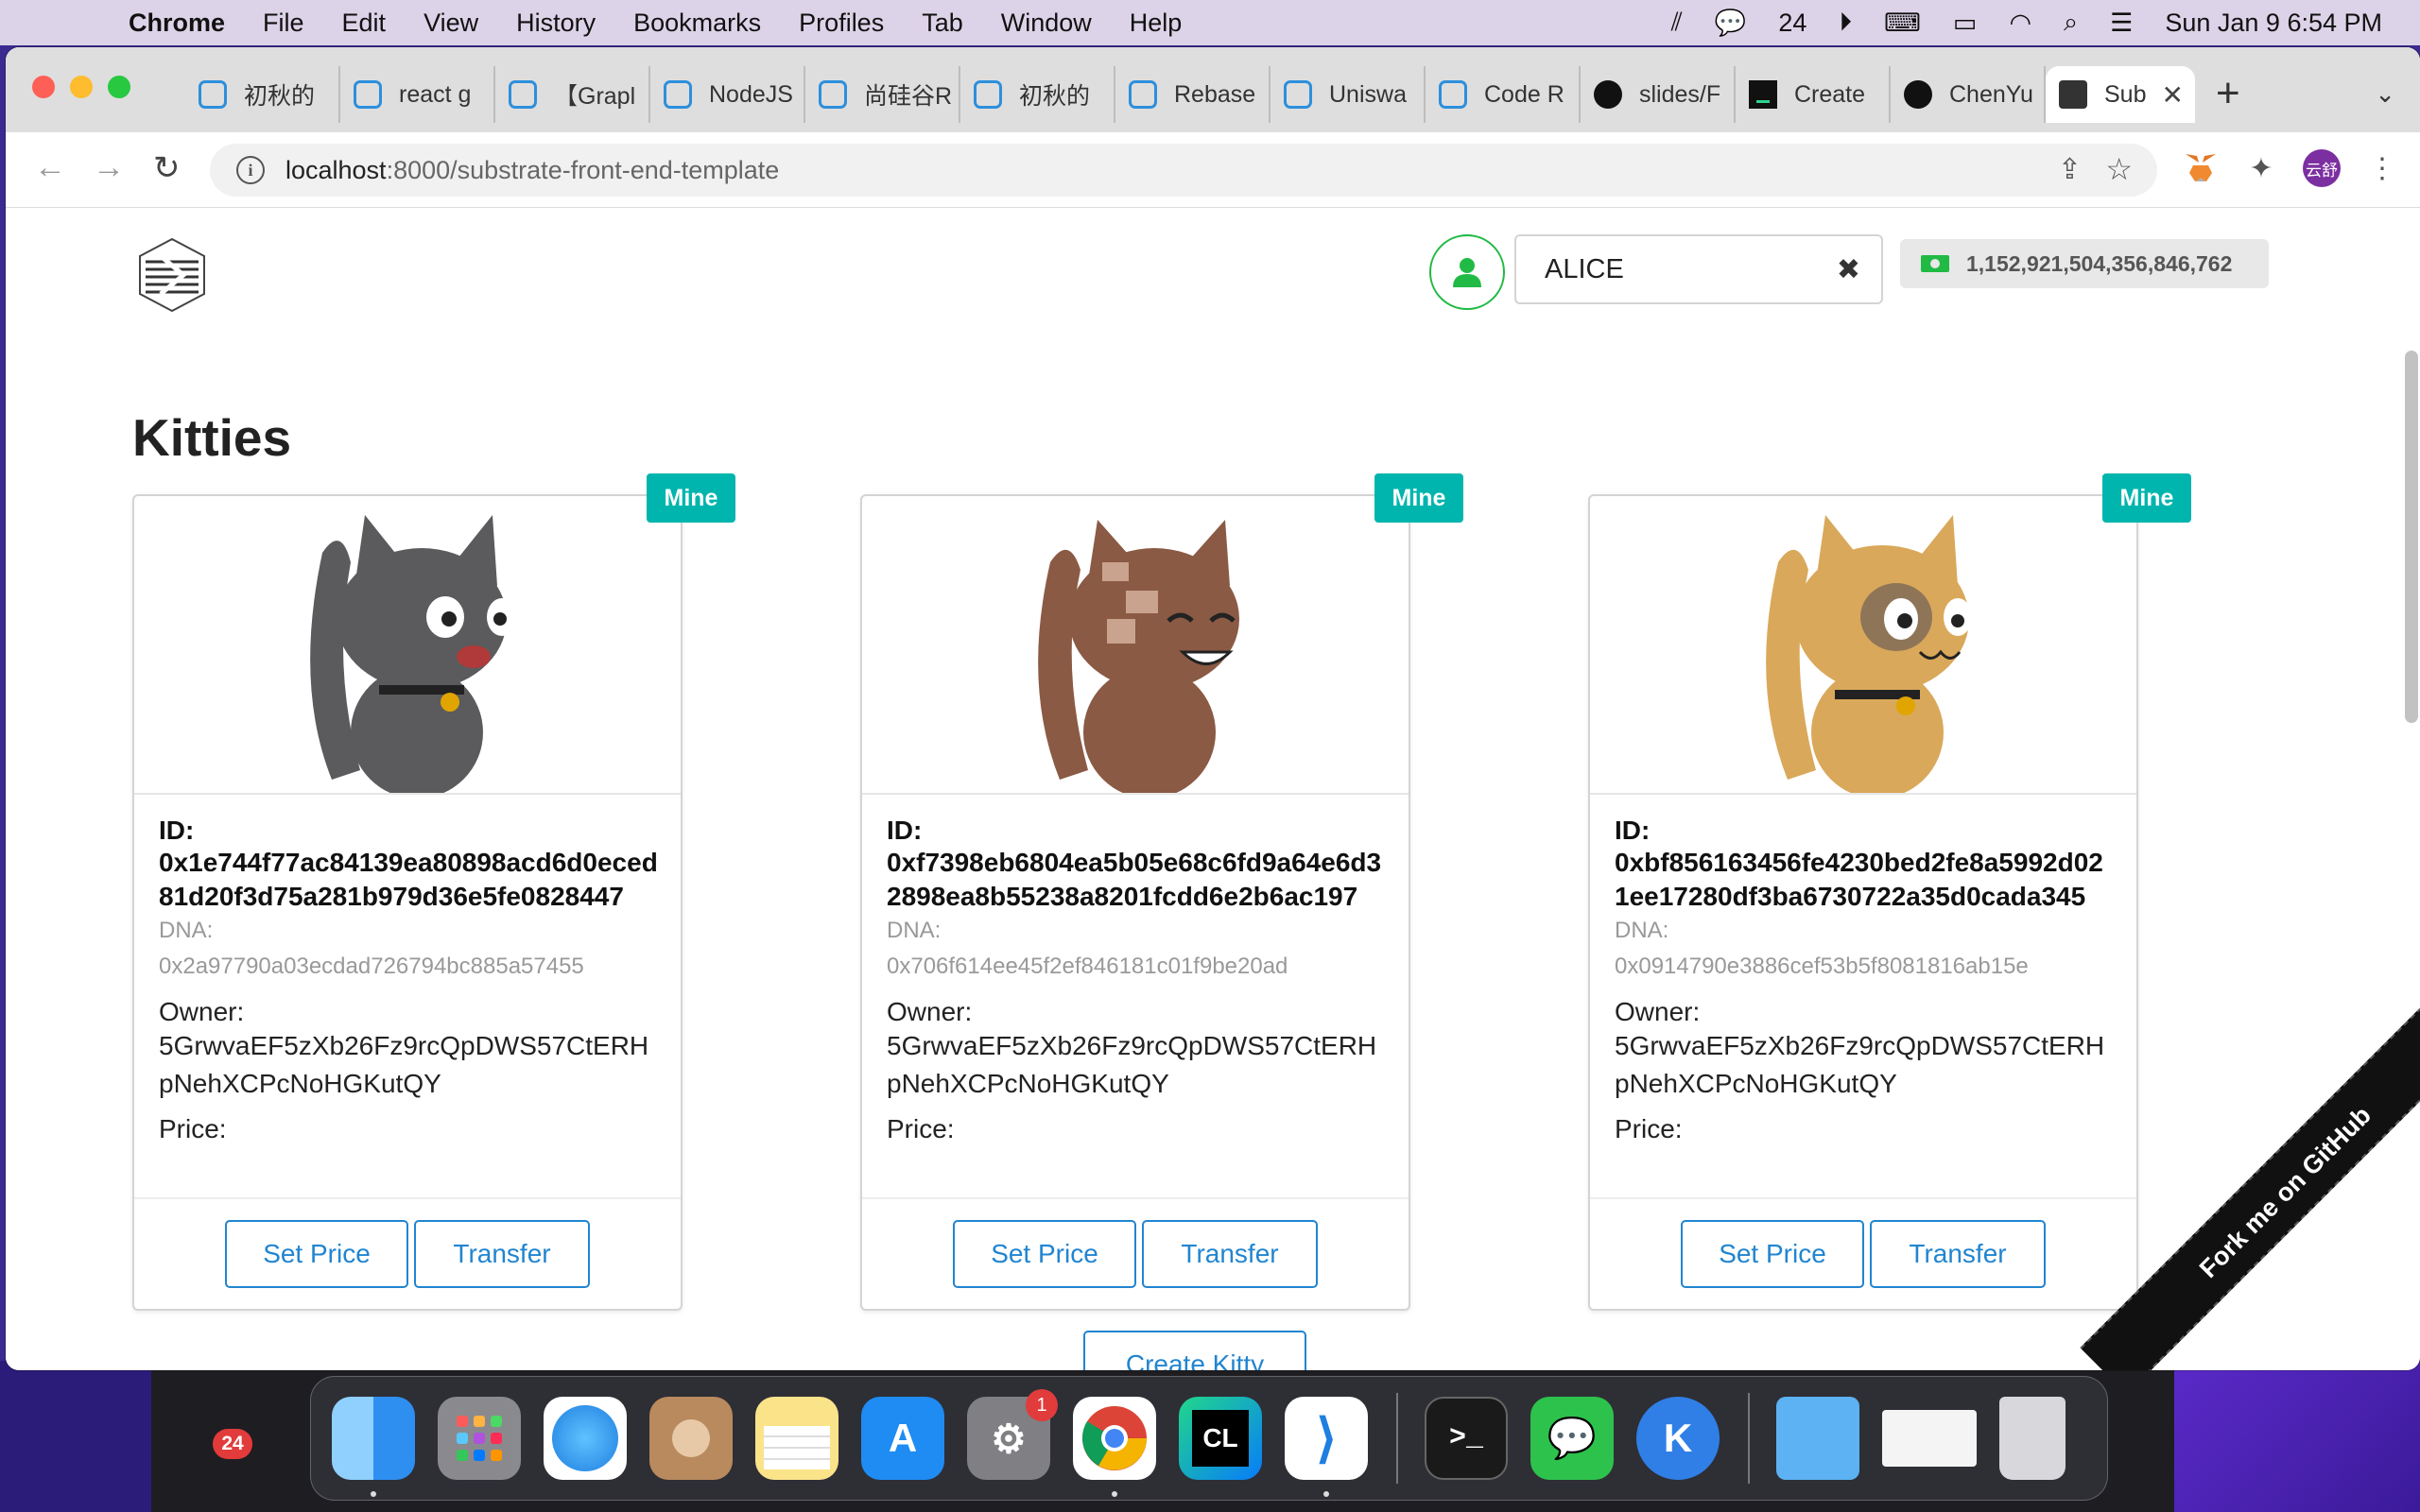  I want to click on system-preferences-icon: ⚙ 1, so click(1012, 1434).